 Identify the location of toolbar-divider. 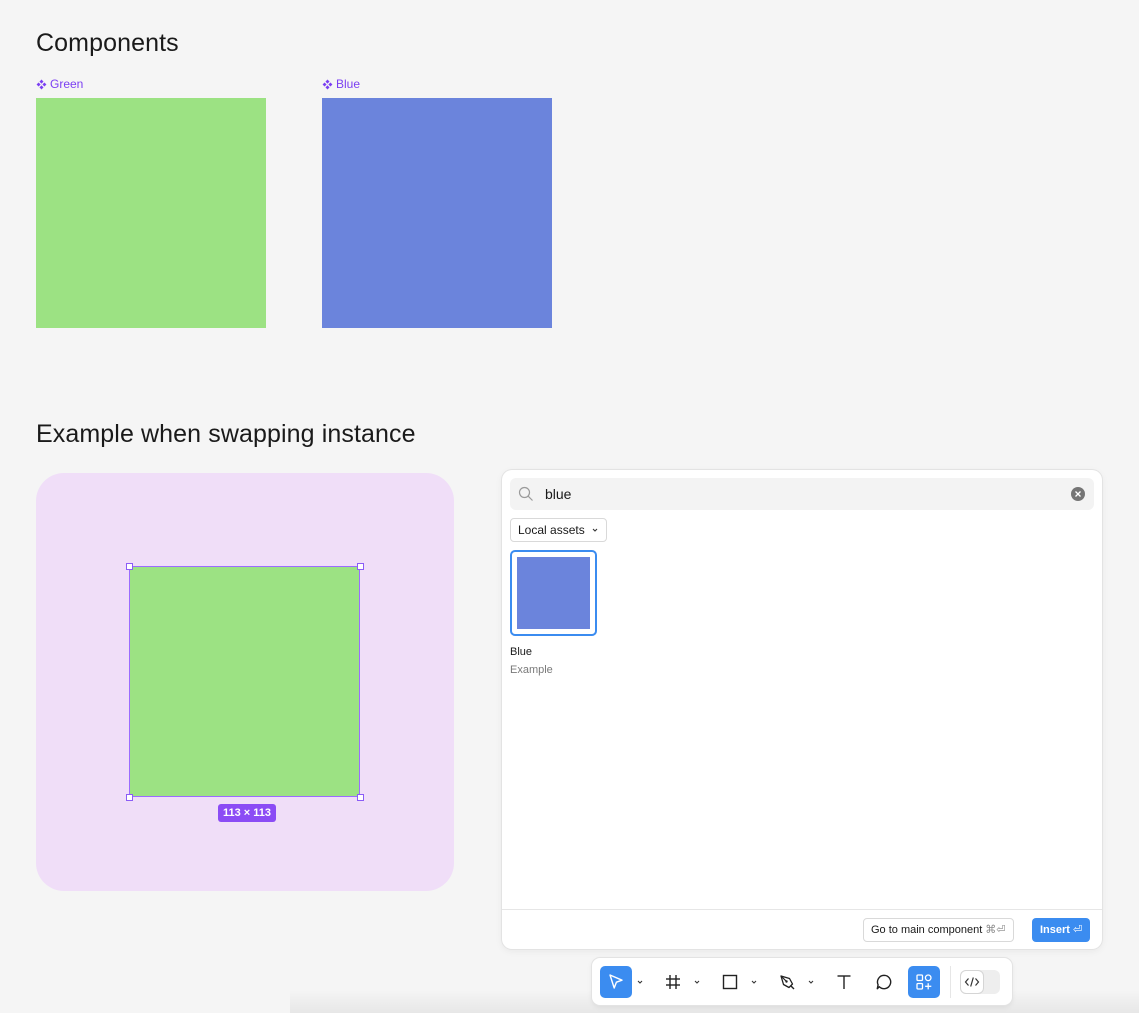
(950, 982).